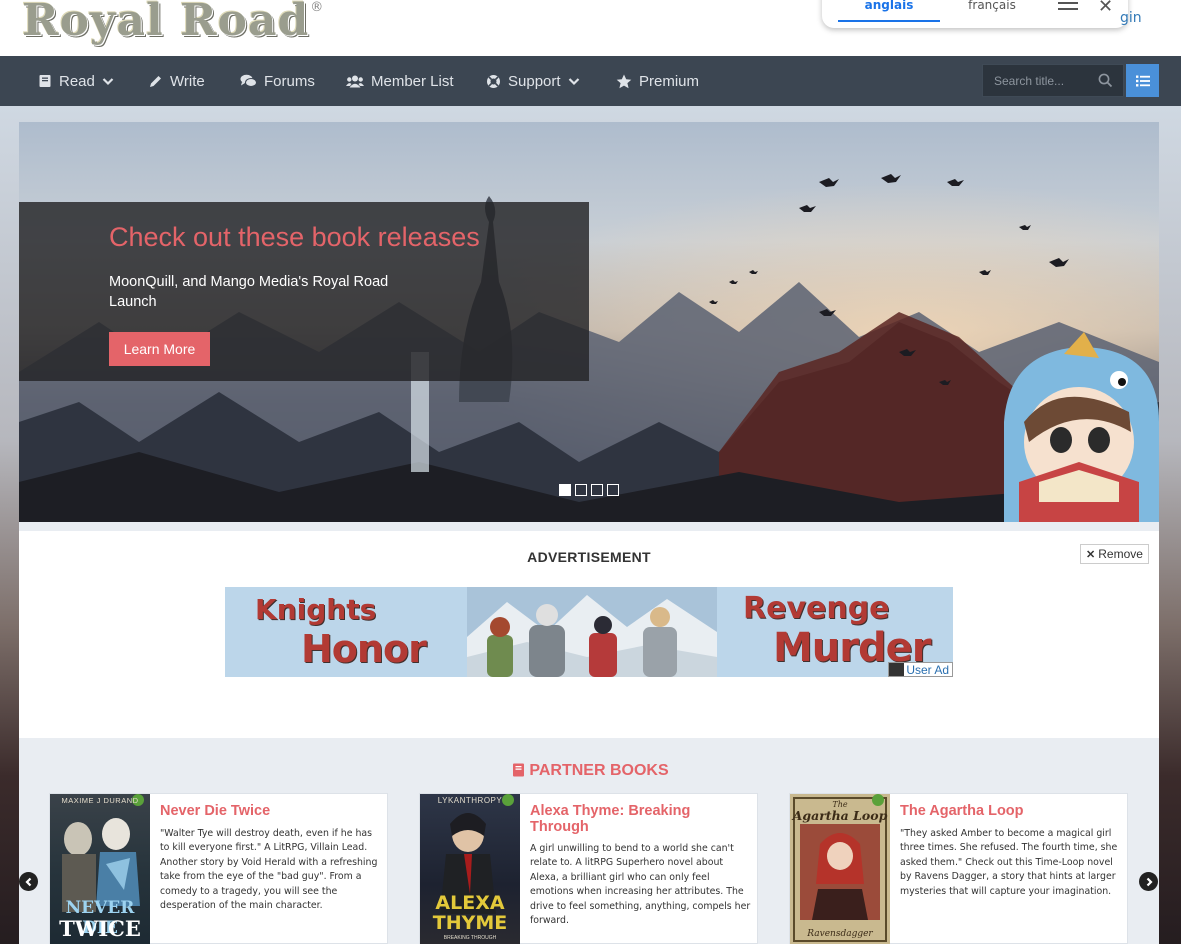  I want to click on nav-forums: Forums, so click(277, 81).